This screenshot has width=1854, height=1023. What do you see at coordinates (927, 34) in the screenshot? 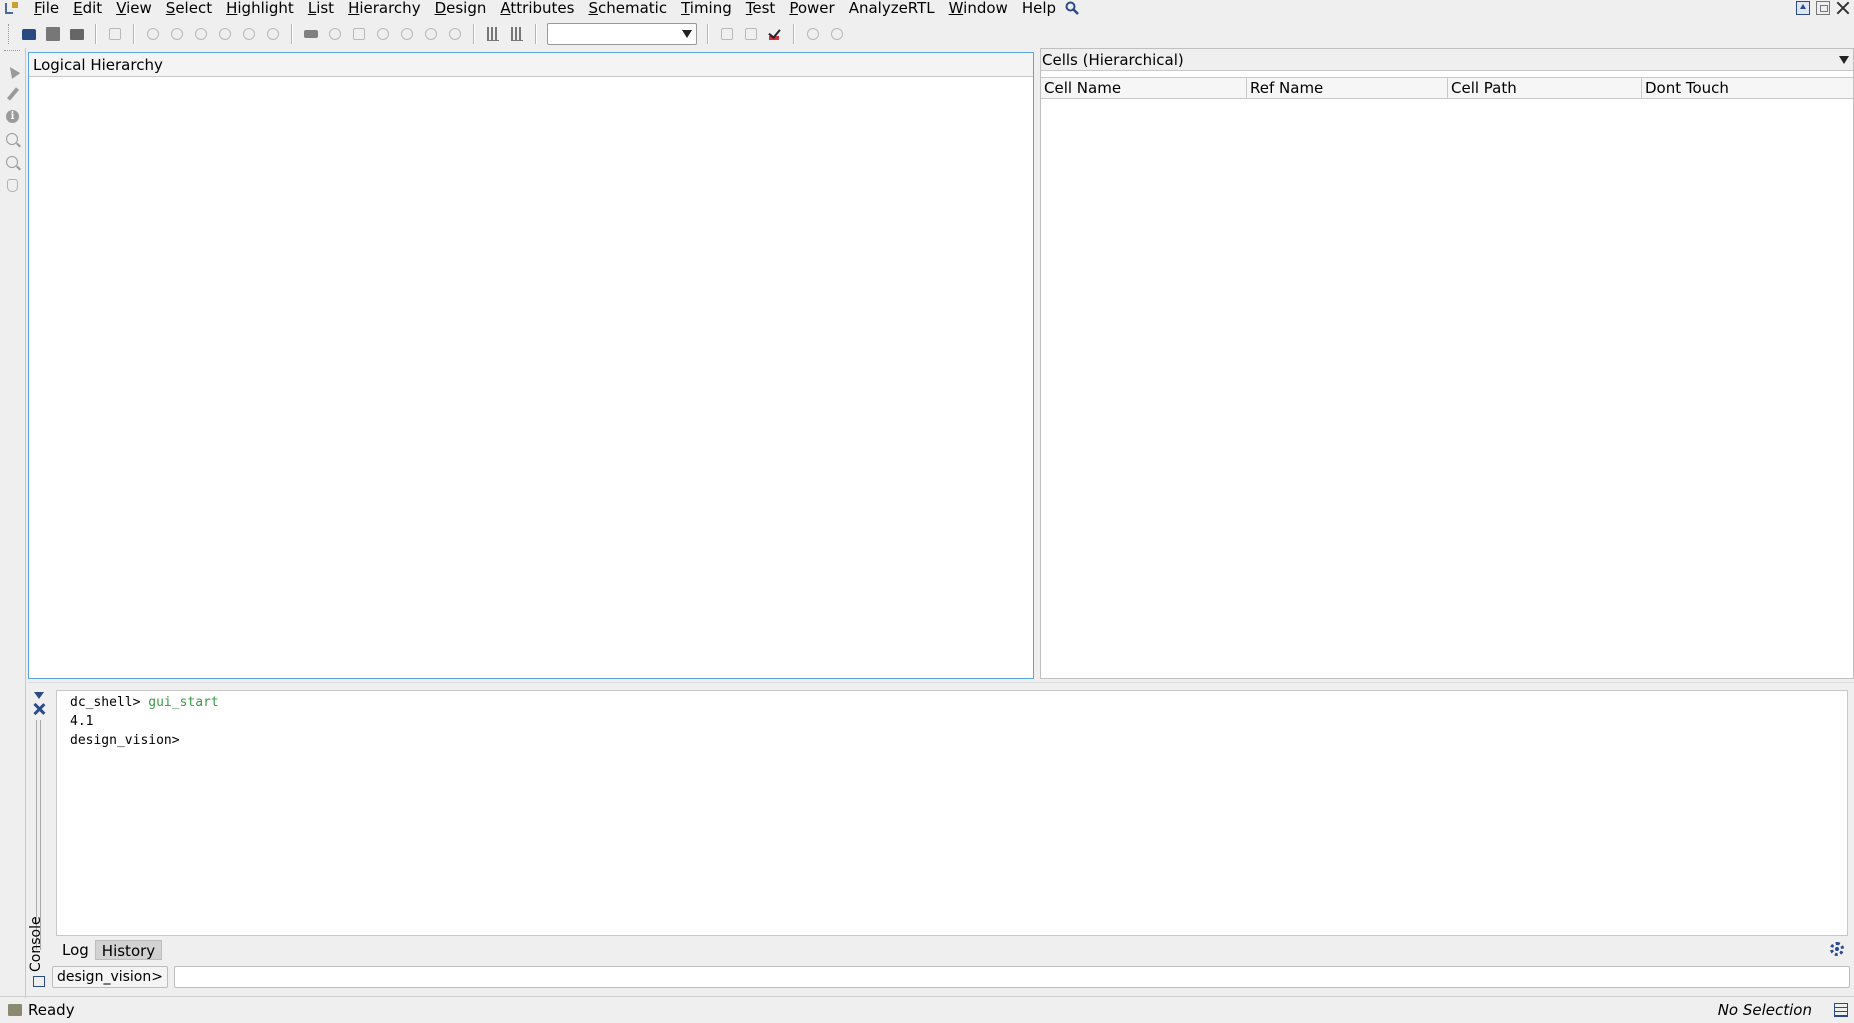
I see `main-toolbar` at bounding box center [927, 34].